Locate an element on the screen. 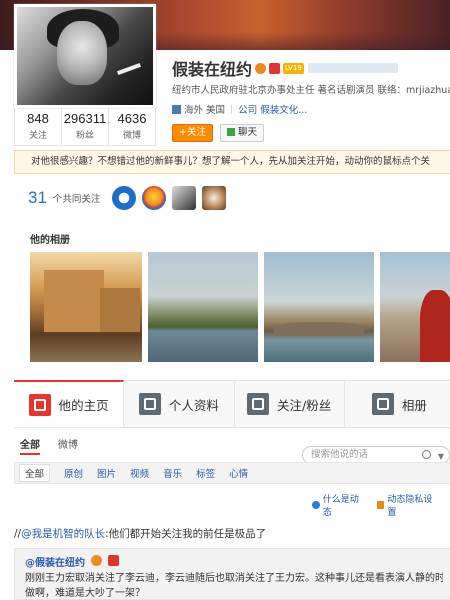 The image size is (450, 600). lock-icon is located at coordinates (380, 505).